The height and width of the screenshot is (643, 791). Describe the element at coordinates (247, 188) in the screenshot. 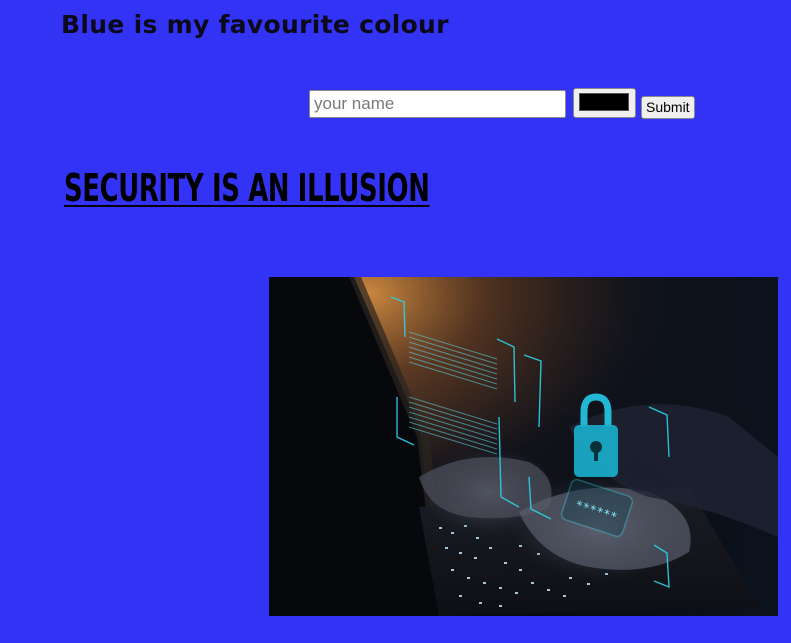

I see `article-headline: SECURITY IS AN ILLUSION` at that location.